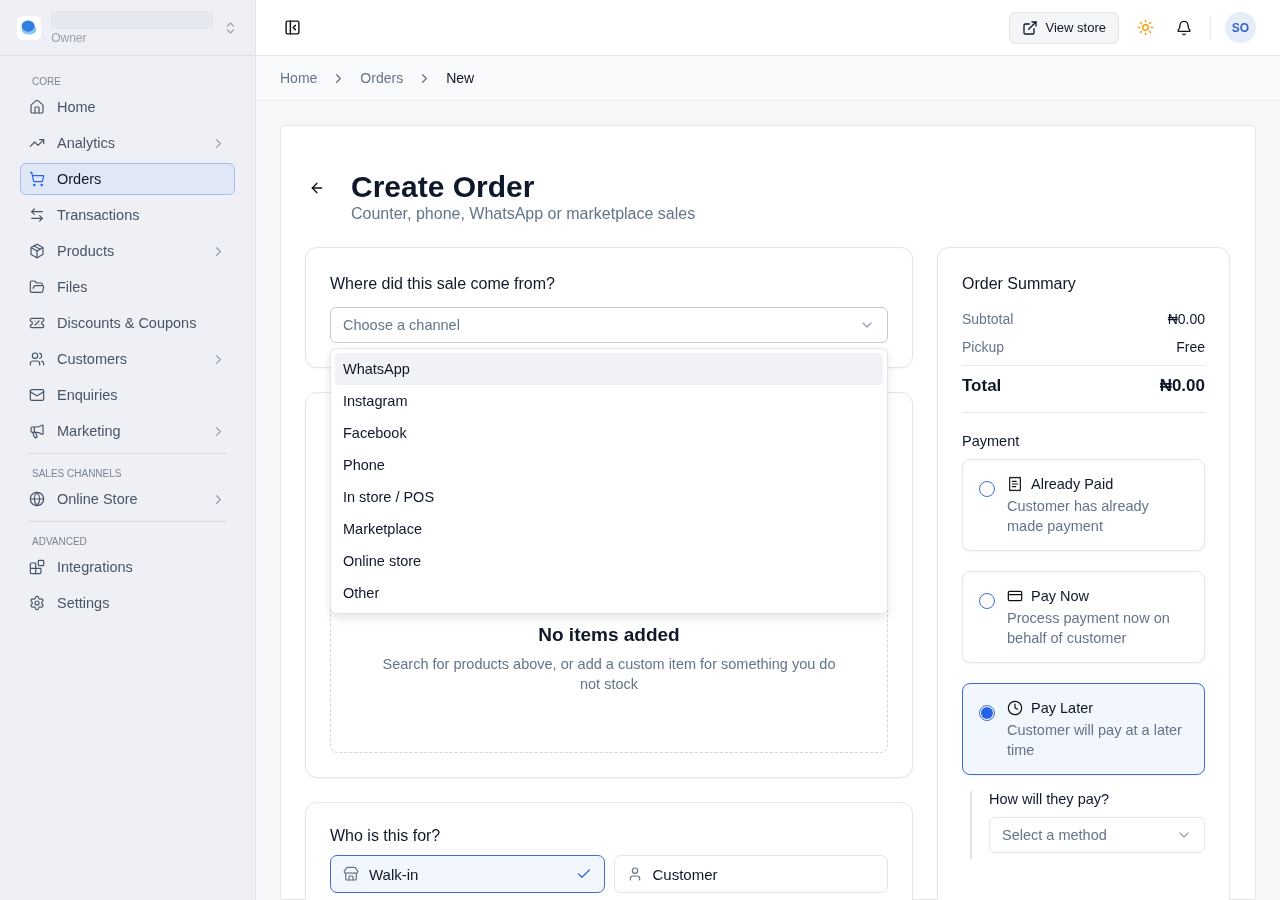  What do you see at coordinates (1015, 596) in the screenshot?
I see `card-icon` at bounding box center [1015, 596].